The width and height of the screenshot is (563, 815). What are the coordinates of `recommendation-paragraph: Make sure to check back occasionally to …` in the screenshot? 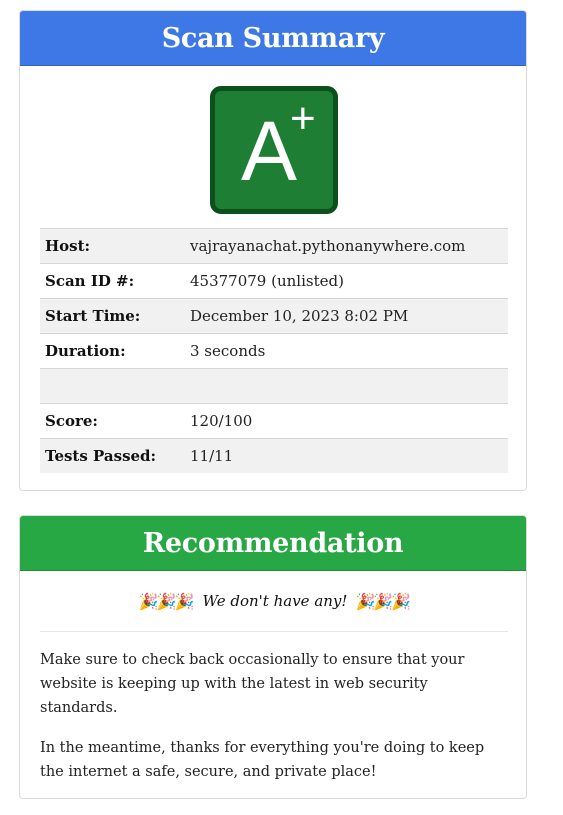 It's located at (252, 684).